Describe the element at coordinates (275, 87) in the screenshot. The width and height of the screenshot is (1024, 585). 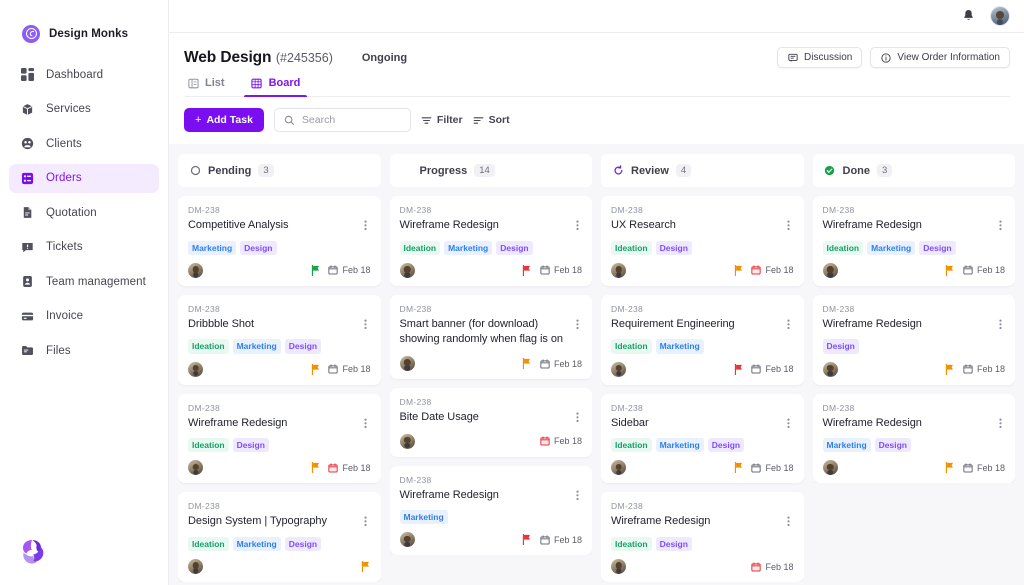
I see `tab-board: Board` at that location.